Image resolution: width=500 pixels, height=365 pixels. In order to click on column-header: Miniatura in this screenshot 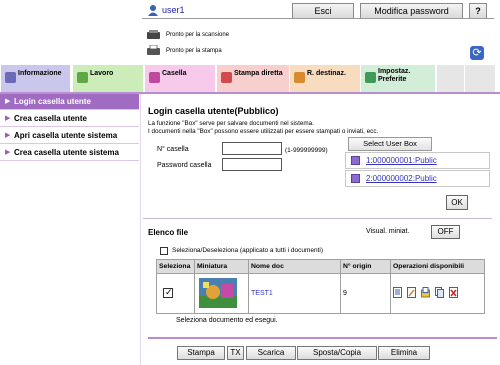, I will do `click(221, 266)`.